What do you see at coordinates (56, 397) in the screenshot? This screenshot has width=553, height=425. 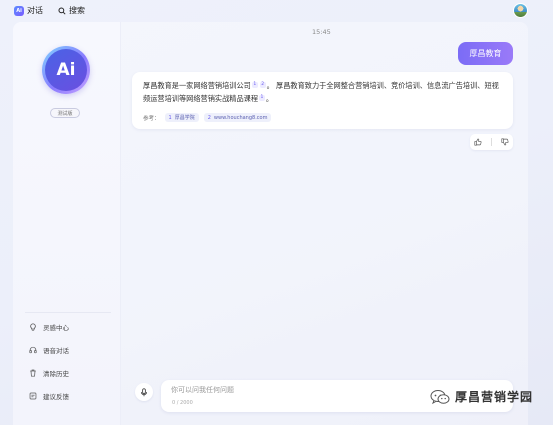 I see `sidebar-item-label: 建议反馈` at bounding box center [56, 397].